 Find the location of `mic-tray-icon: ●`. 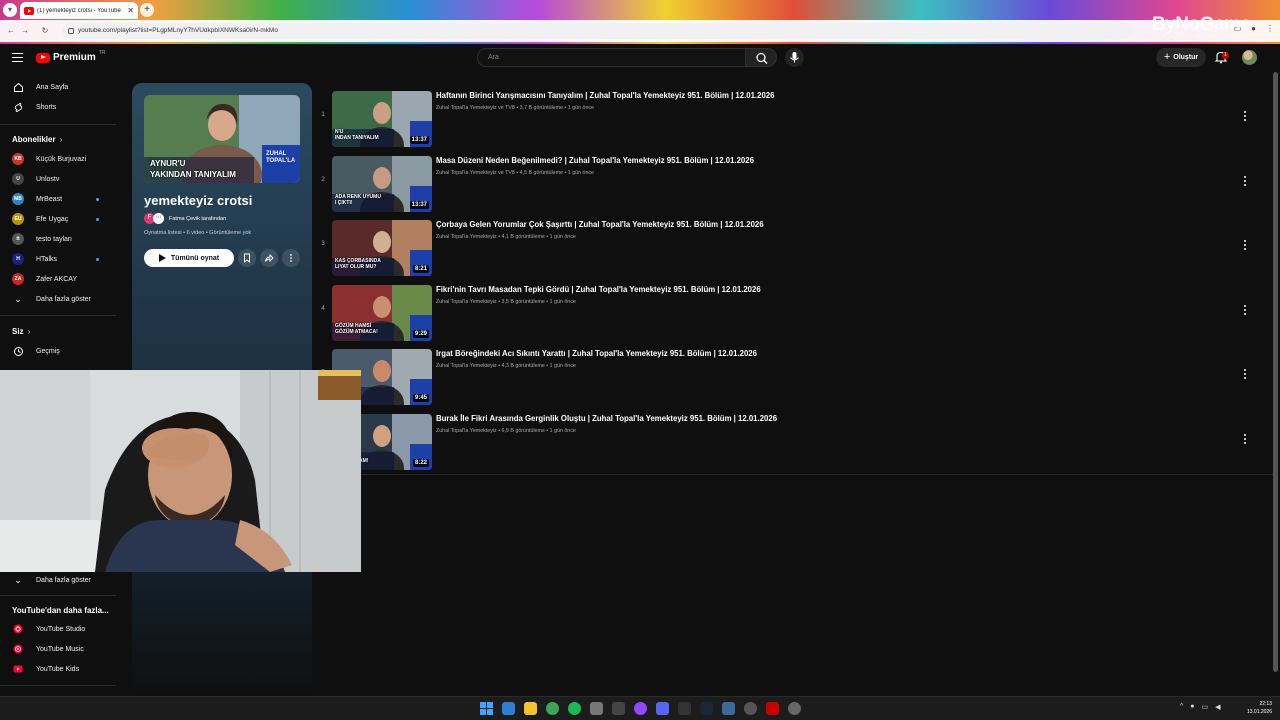

mic-tray-icon: ● is located at coordinates (1192, 707).